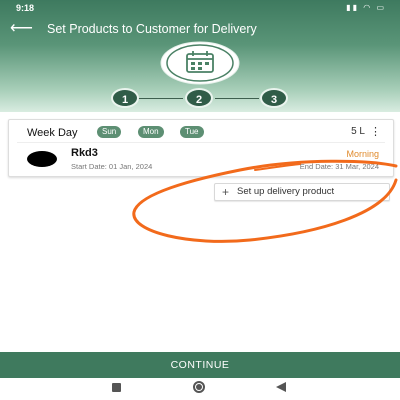 Image resolution: width=400 pixels, height=400 pixels. What do you see at coordinates (362, 154) in the screenshot?
I see `delivery-shift: Morning` at bounding box center [362, 154].